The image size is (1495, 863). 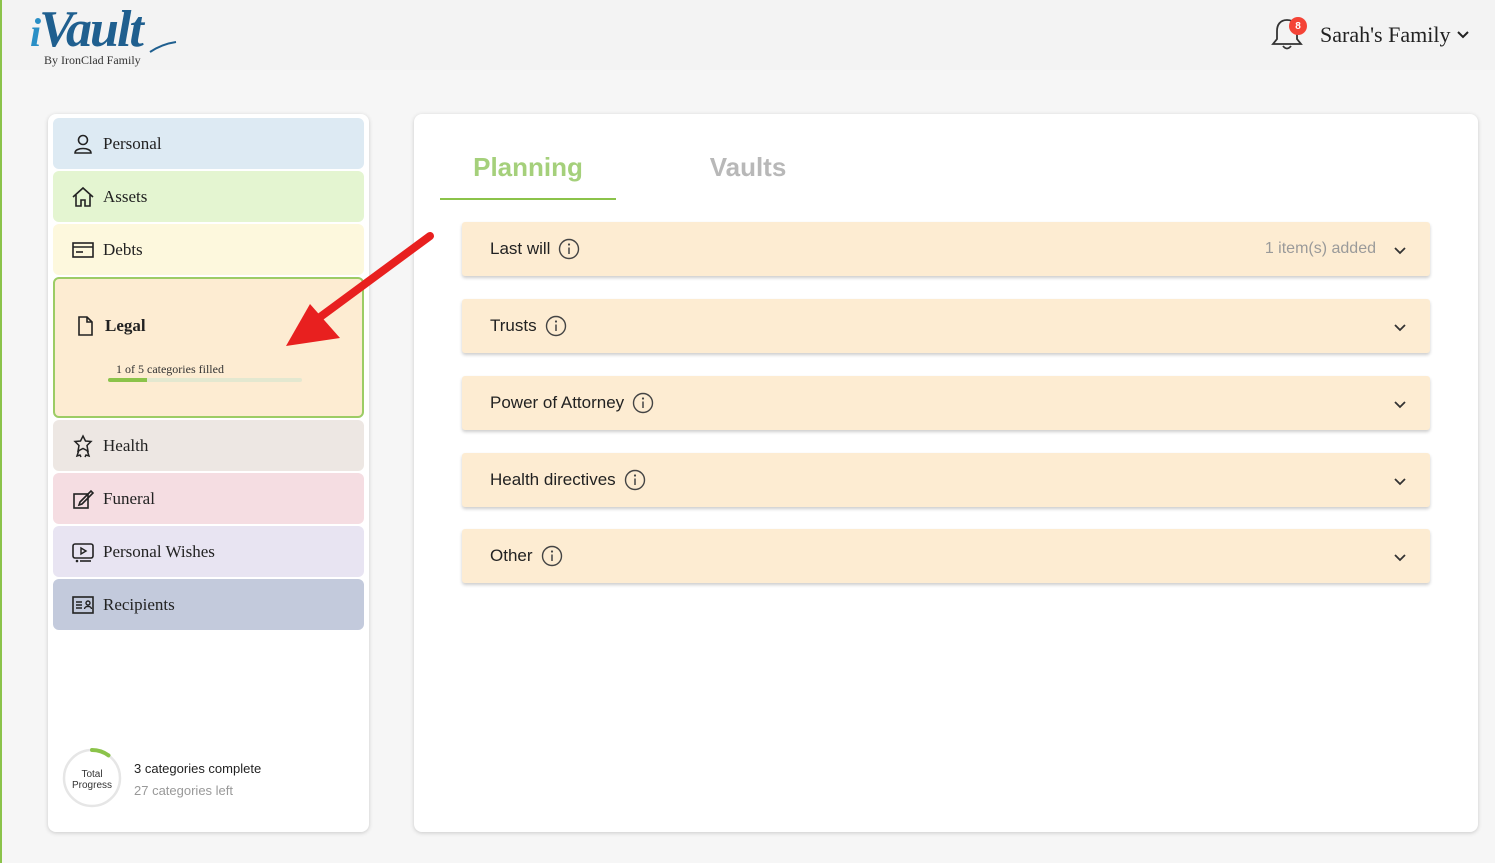 I want to click on accordion-health-directives: Health directives, so click(x=946, y=480).